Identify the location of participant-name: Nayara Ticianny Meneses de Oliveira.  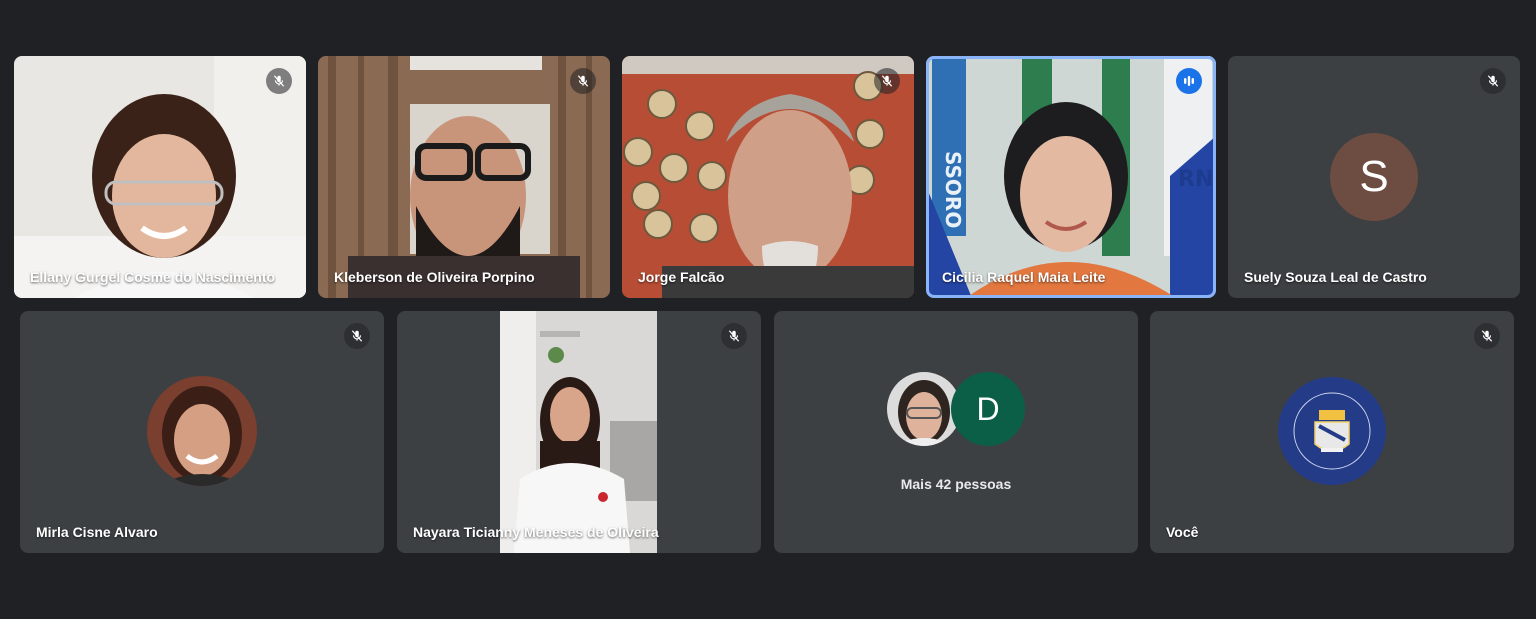
(536, 532).